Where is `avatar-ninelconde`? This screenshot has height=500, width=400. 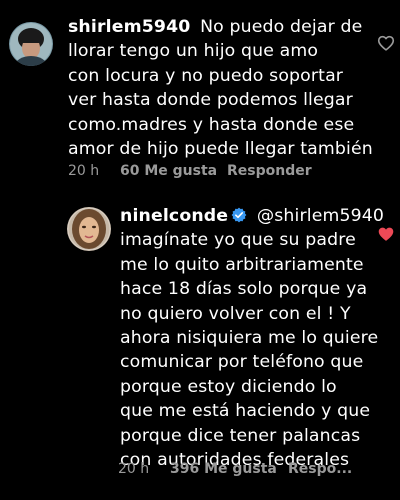 avatar-ninelconde is located at coordinates (89, 229).